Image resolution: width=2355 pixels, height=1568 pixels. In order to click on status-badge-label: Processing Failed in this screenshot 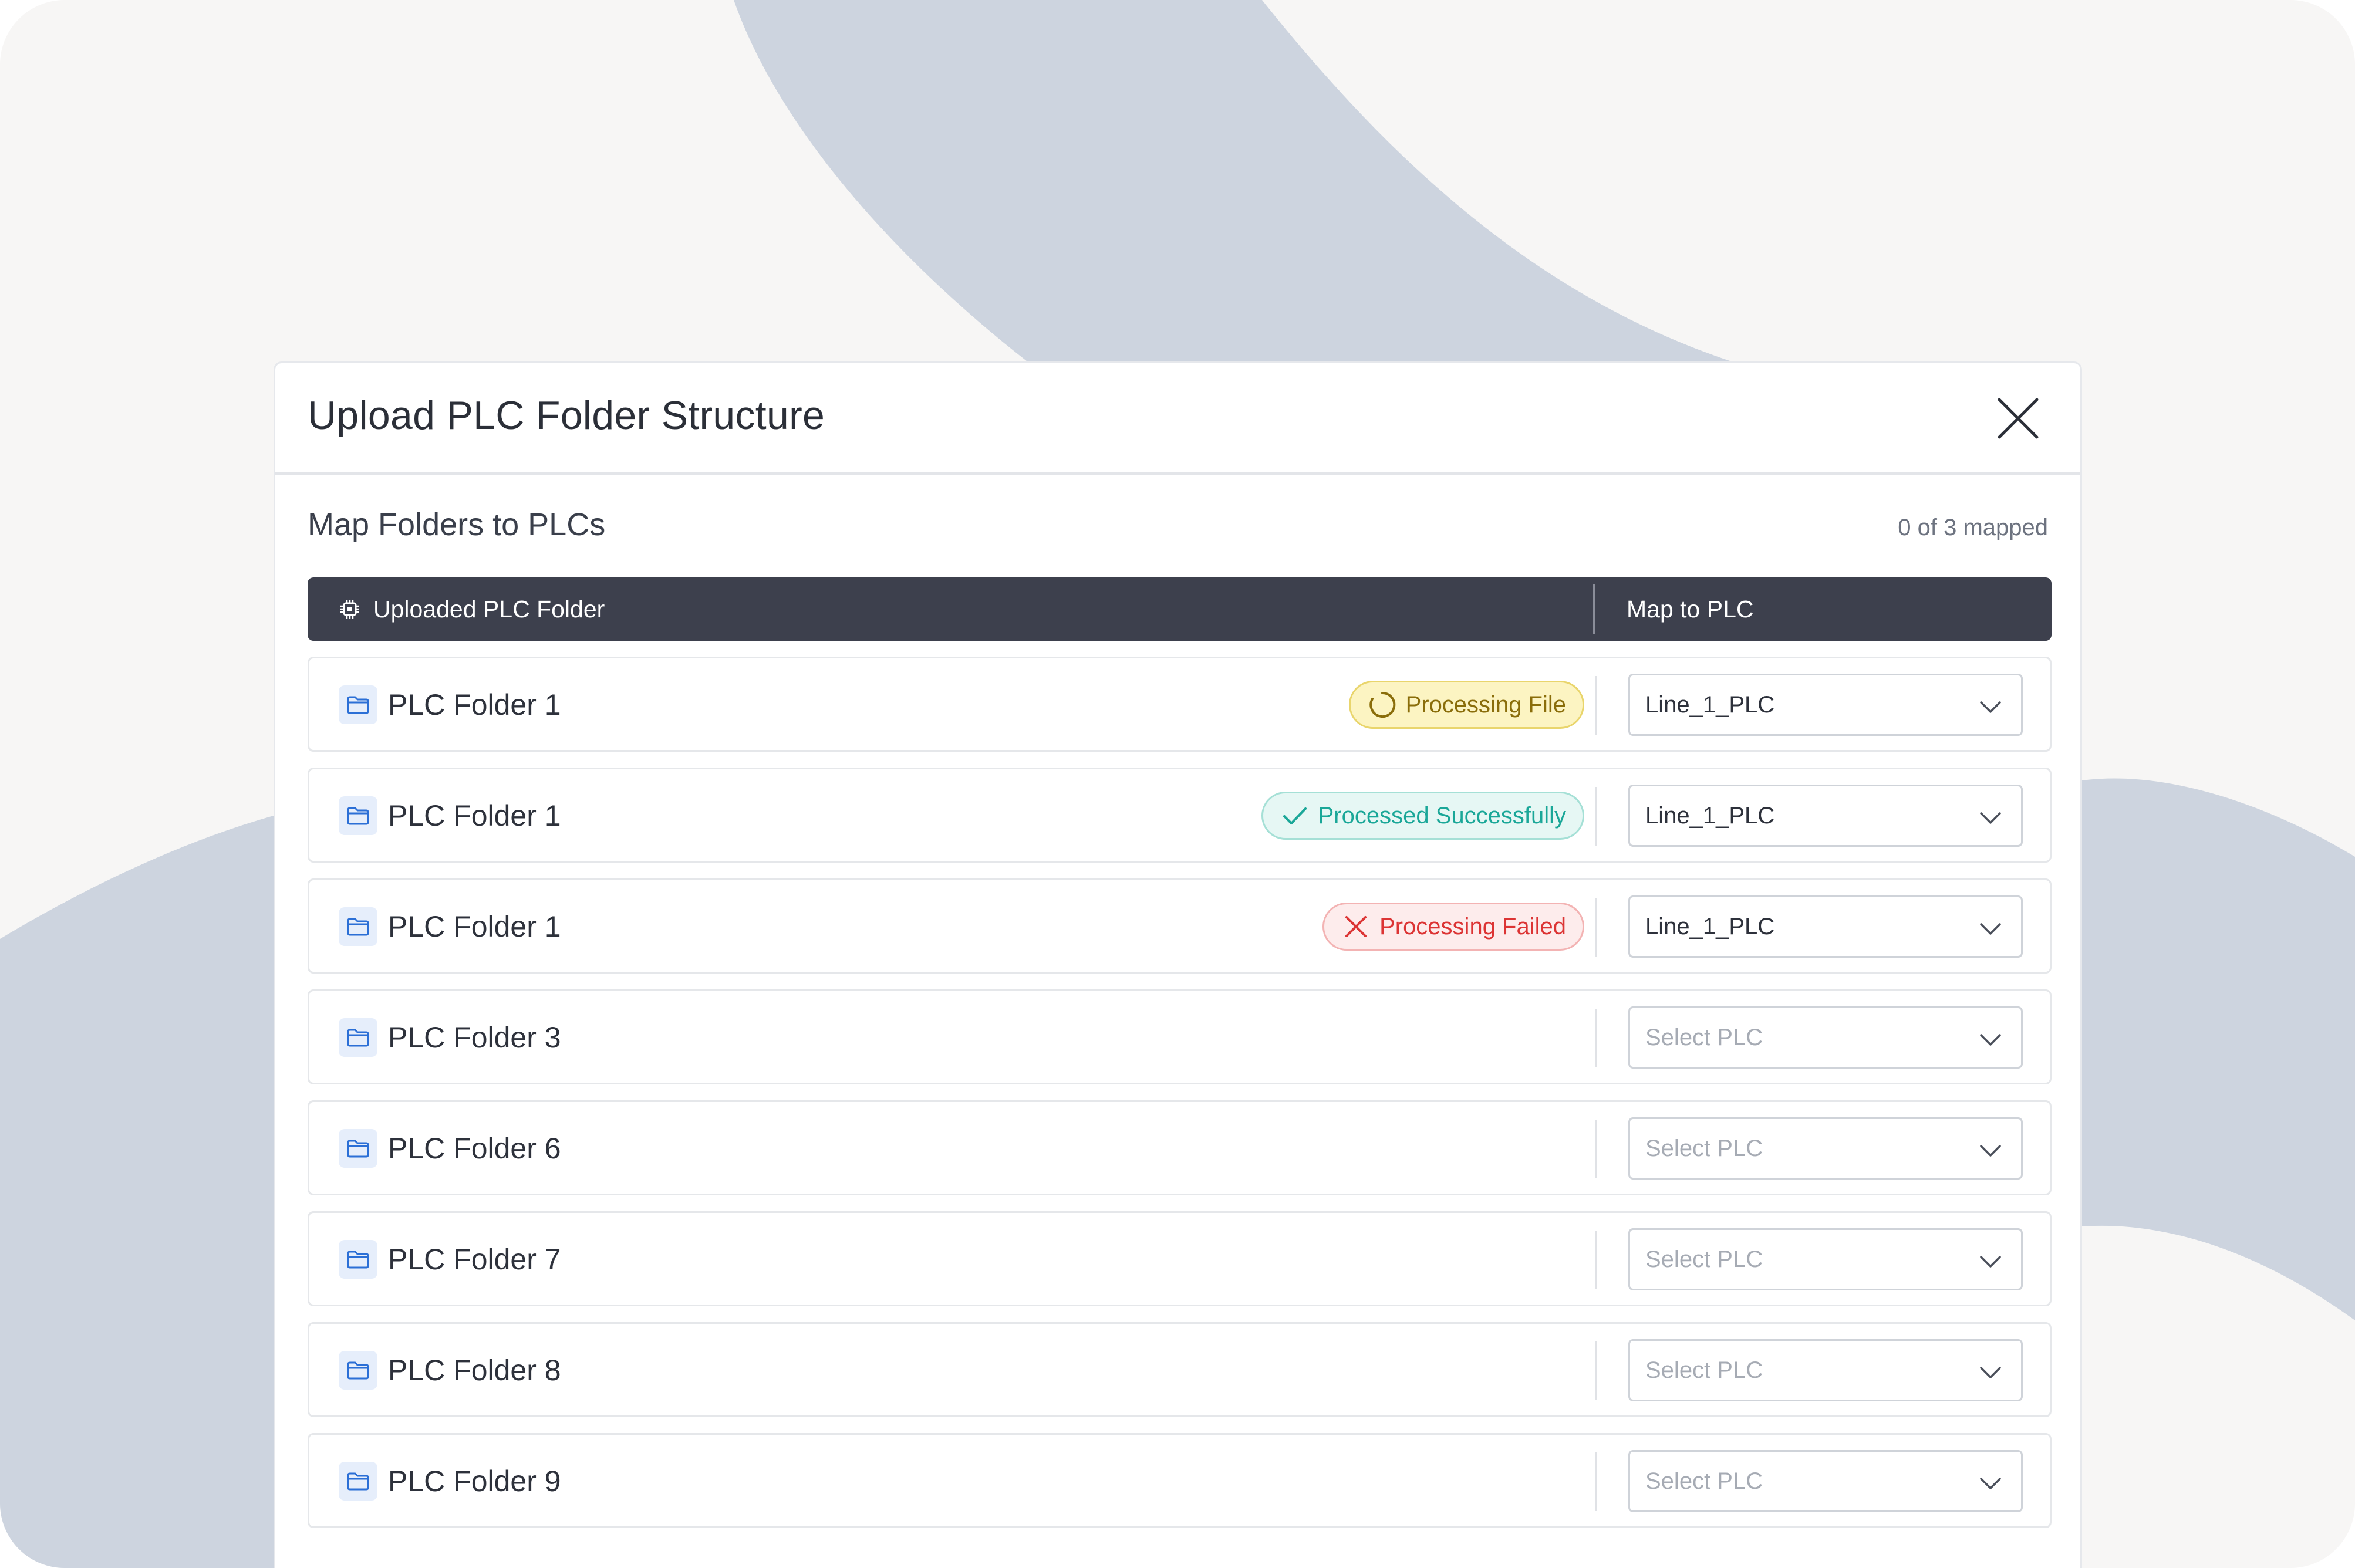, I will do `click(1472, 926)`.